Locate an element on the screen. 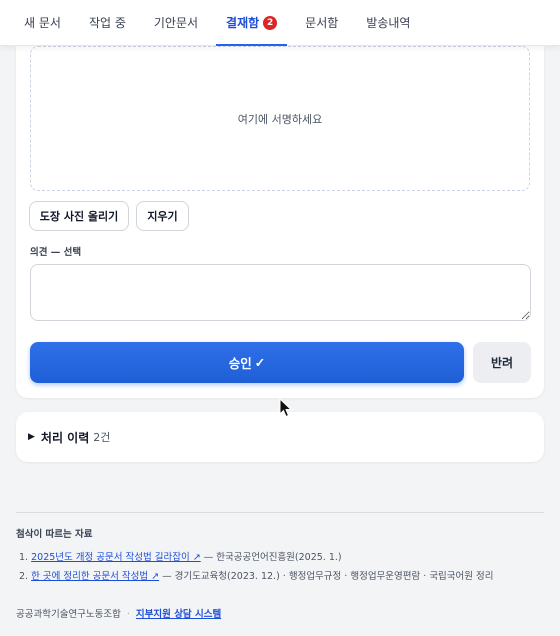 The height and width of the screenshot is (636, 560). count-badge: 2 is located at coordinates (270, 23).